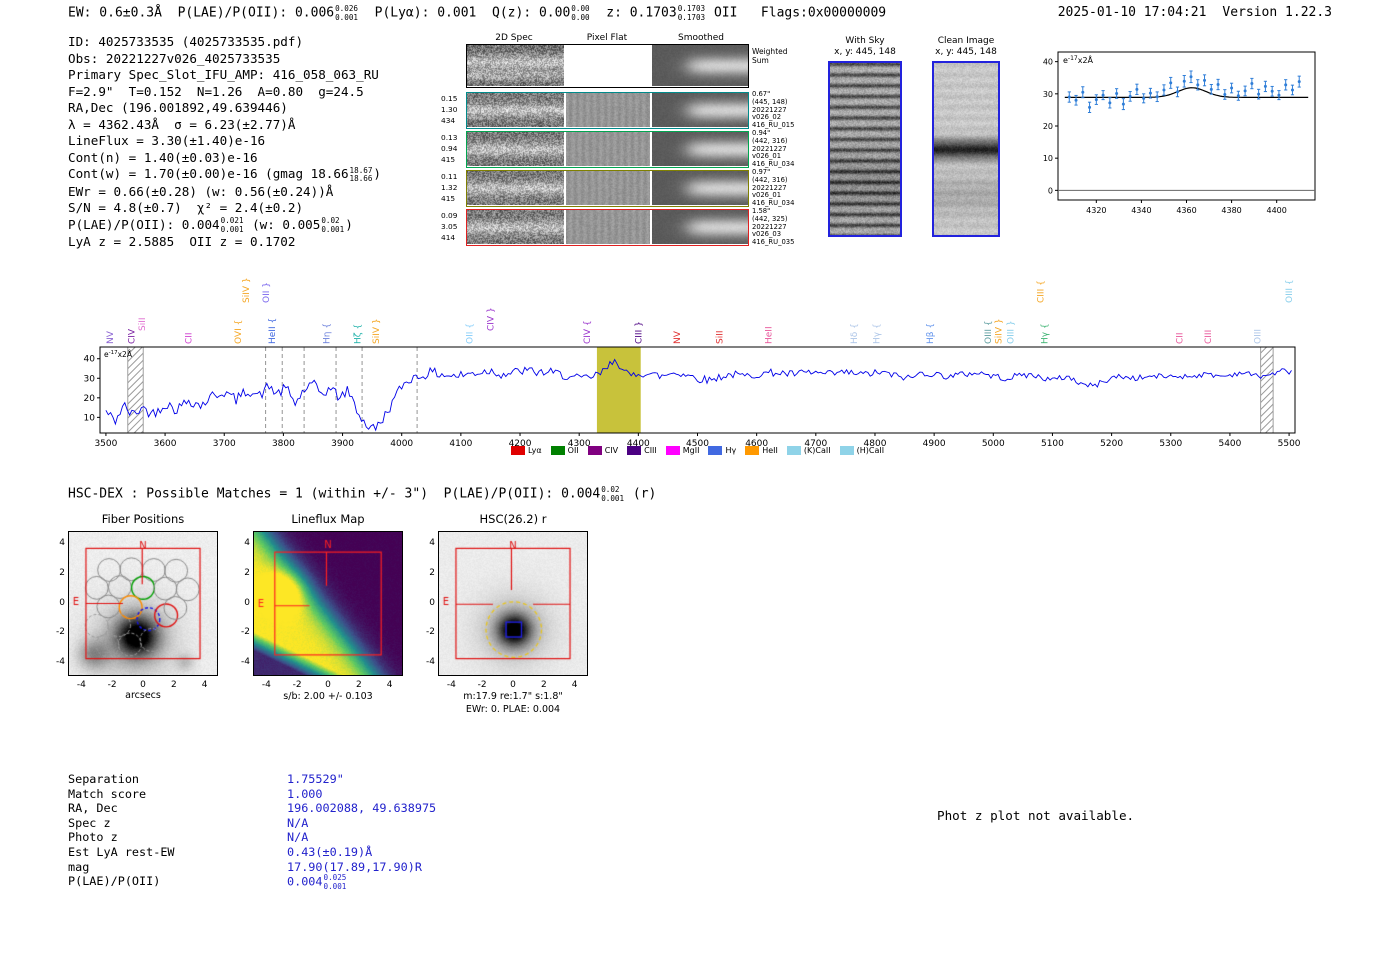 Image resolution: width=1400 pixels, height=953 pixels. I want to click on legend-item: (K)CaII, so click(808, 450).